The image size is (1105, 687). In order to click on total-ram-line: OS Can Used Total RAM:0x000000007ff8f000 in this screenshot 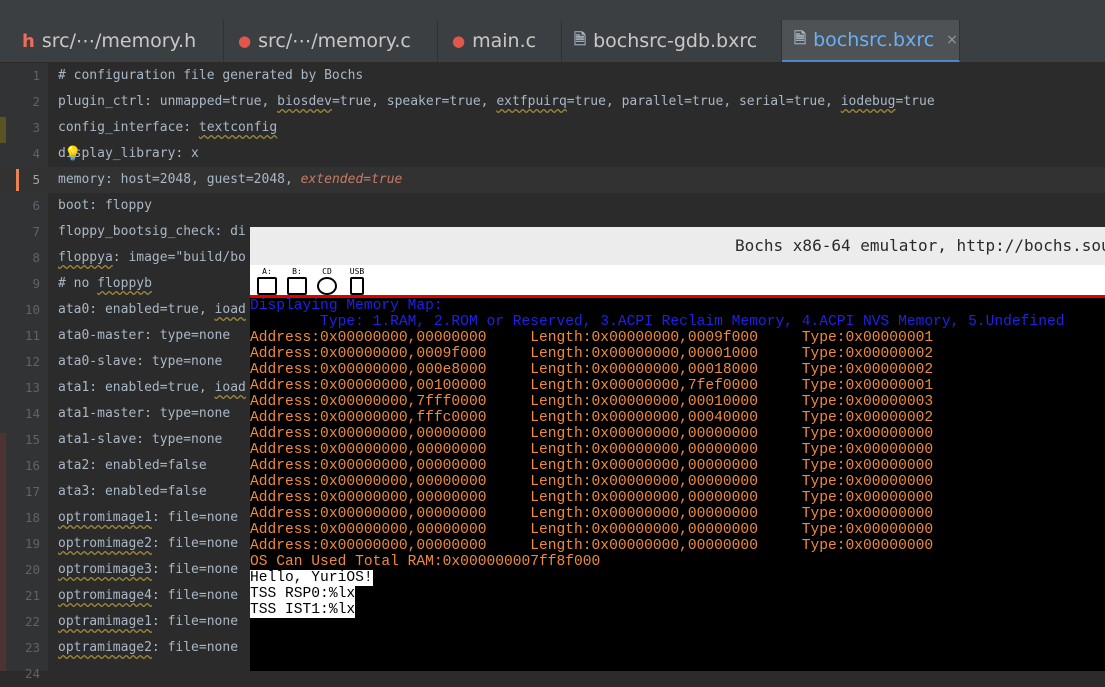, I will do `click(425, 562)`.